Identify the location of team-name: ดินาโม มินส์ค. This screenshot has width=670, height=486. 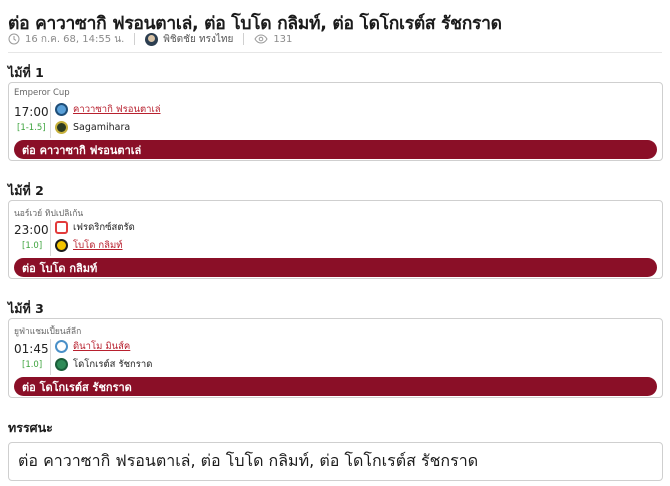
(101, 346).